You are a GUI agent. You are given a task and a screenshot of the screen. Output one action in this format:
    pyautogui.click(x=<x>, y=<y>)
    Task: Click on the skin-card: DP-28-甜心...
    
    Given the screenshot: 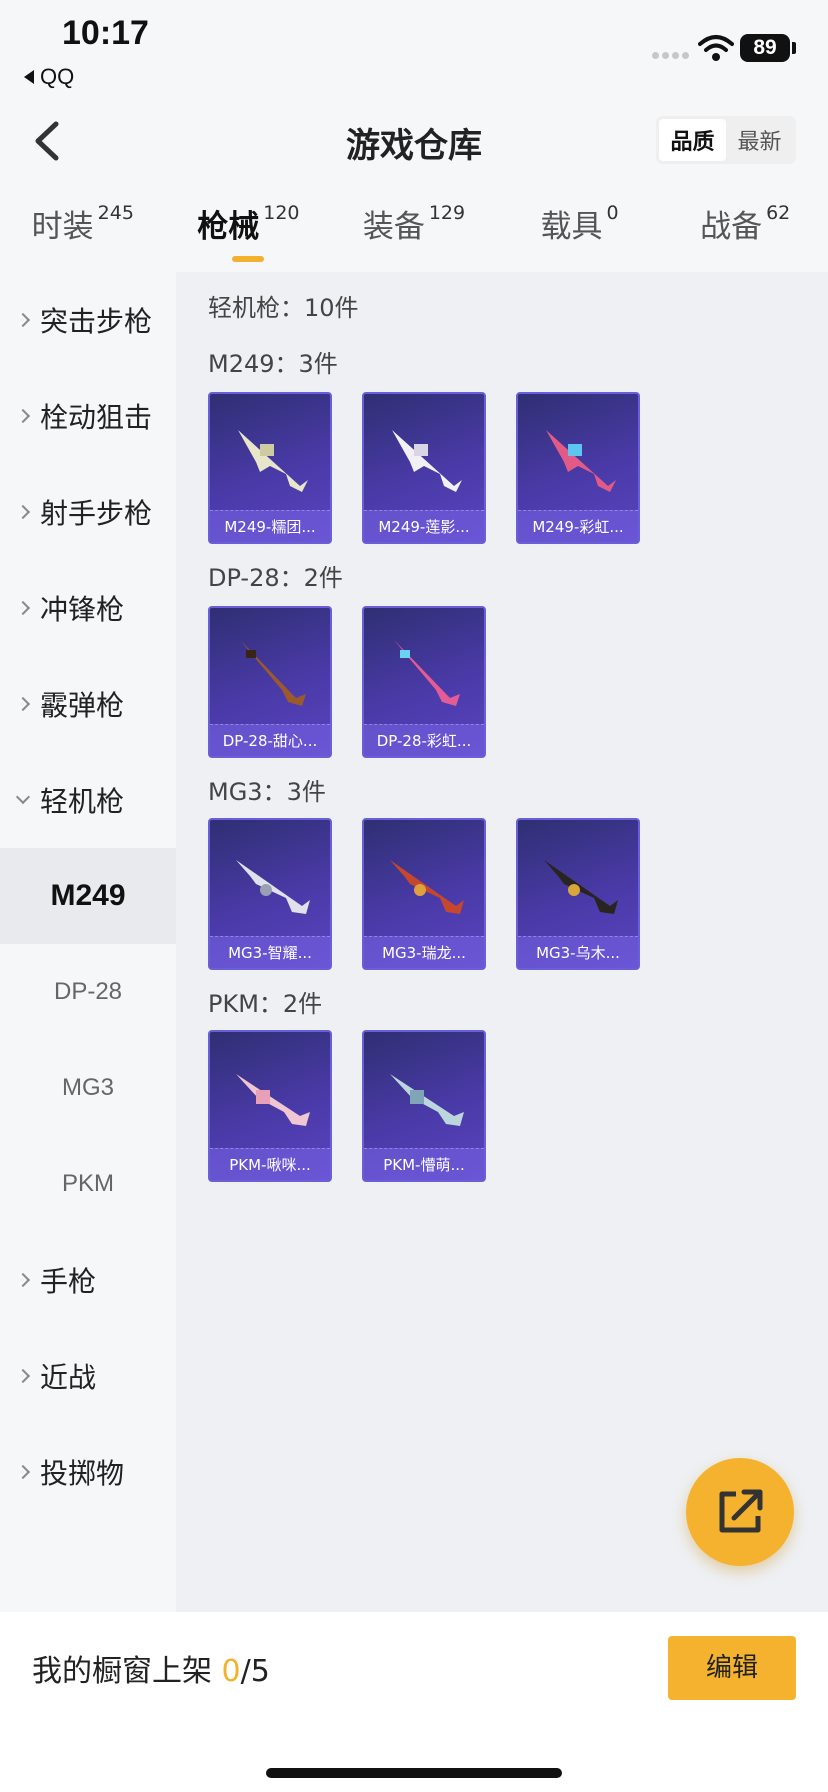 What is the action you would take?
    pyautogui.click(x=270, y=682)
    